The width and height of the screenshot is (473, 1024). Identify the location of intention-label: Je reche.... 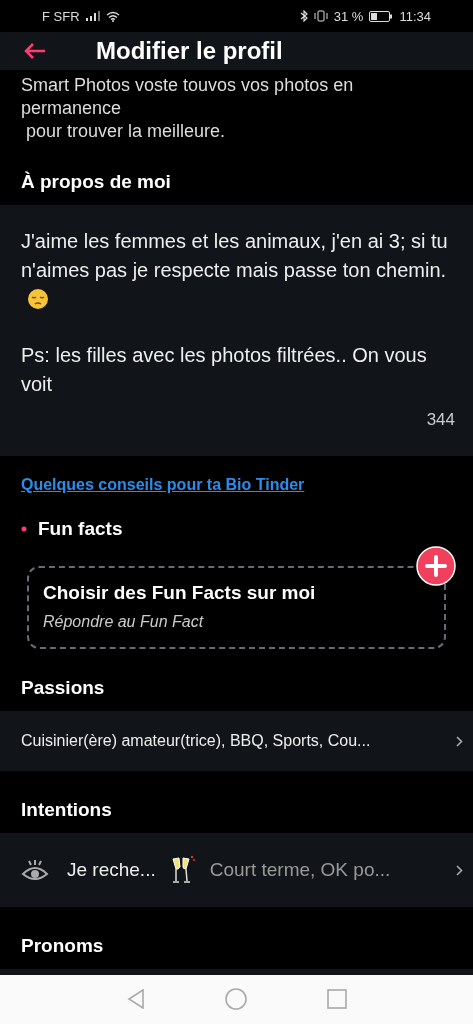
(111, 870).